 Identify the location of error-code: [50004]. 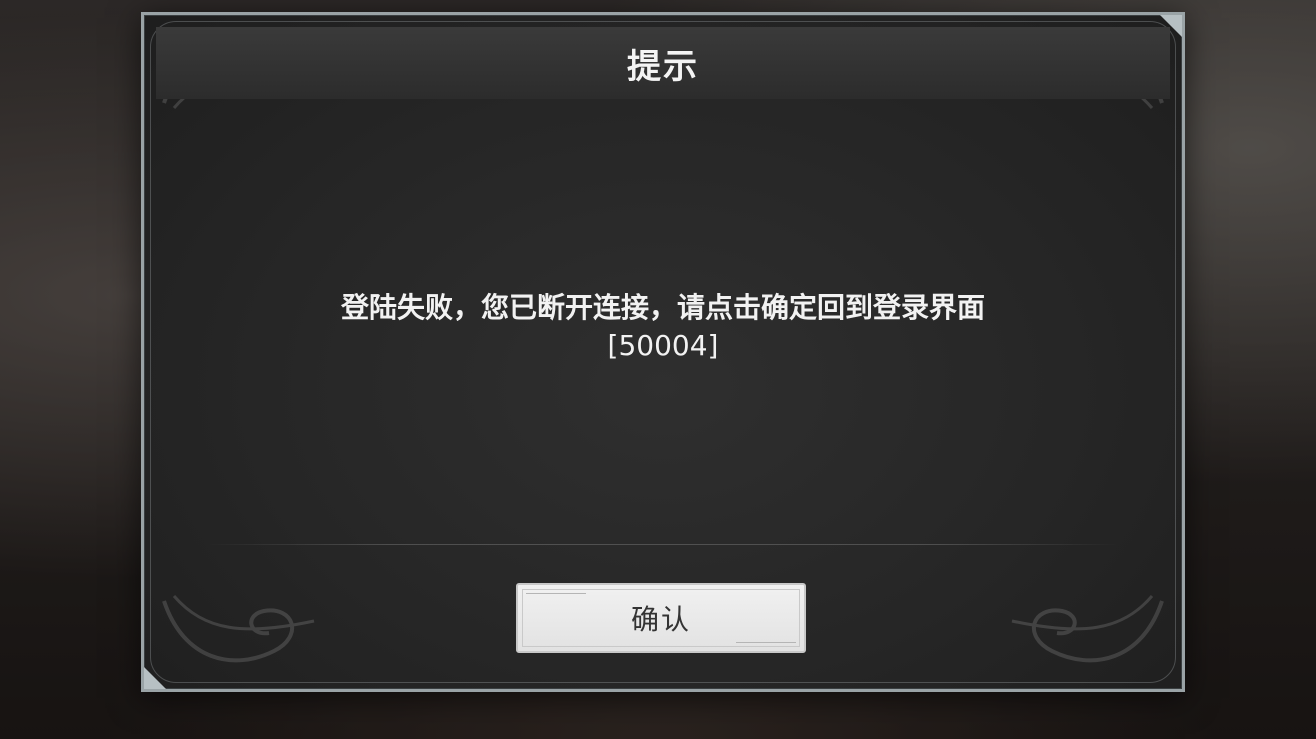
(663, 345).